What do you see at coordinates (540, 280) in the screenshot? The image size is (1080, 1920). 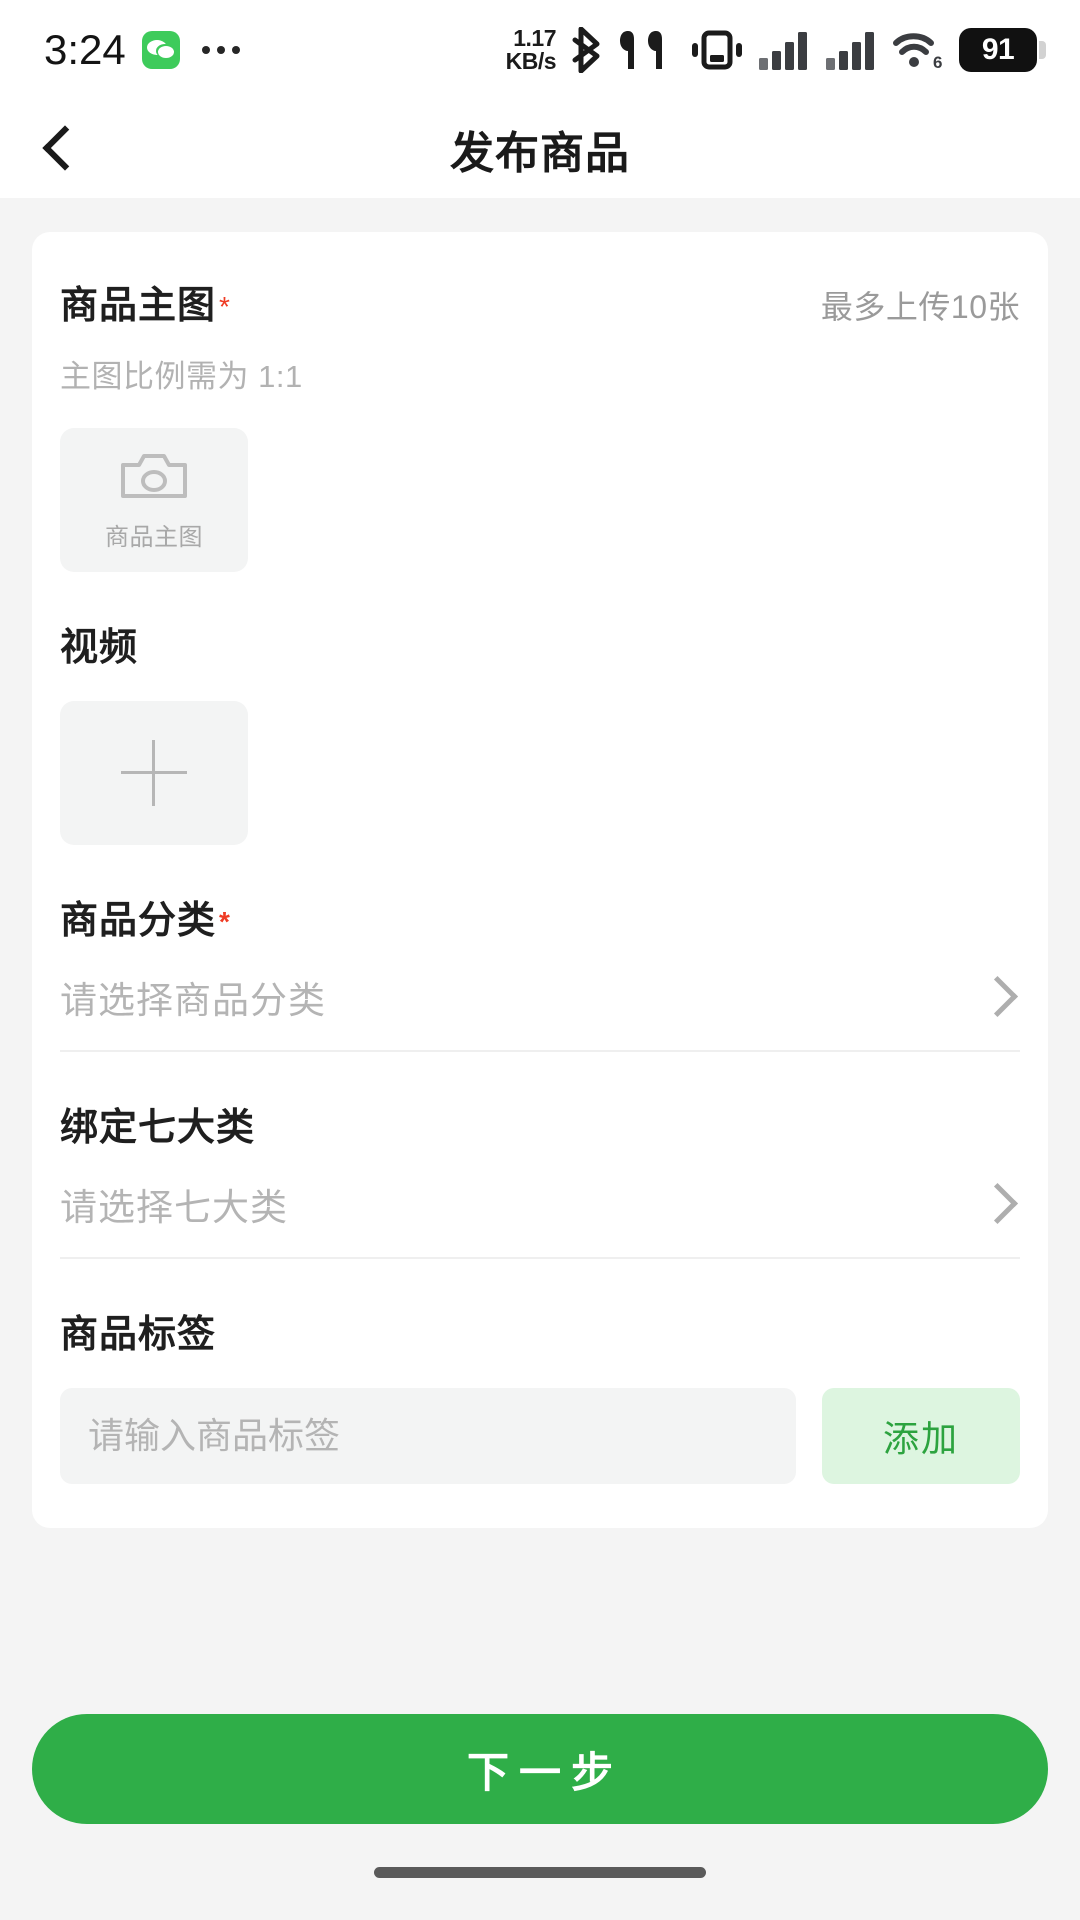 I see `main-image-header: 商品主图 * 最多上传10张` at bounding box center [540, 280].